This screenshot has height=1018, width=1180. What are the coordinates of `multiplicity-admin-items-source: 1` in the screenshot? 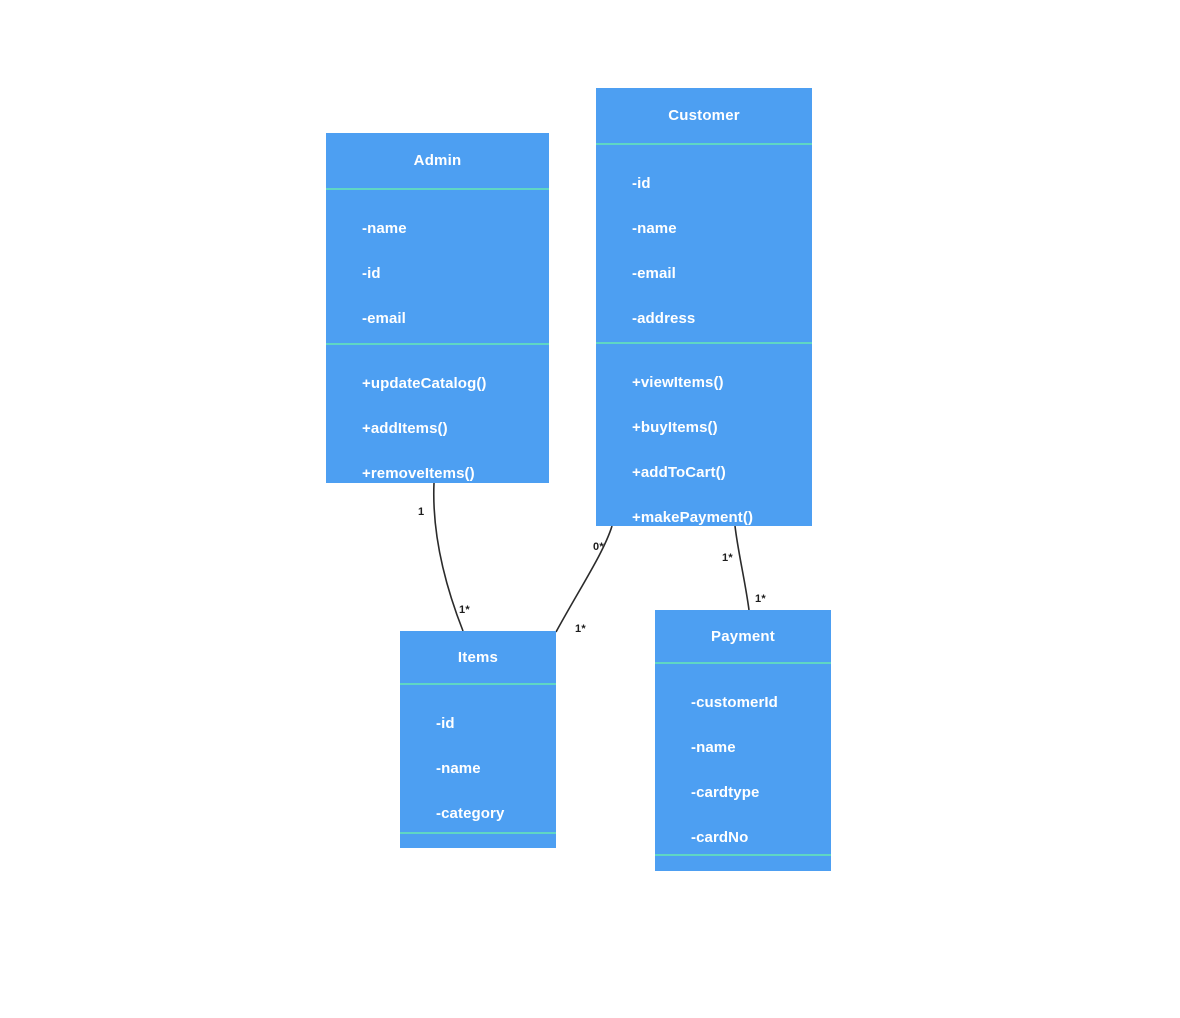 It's located at (421, 512).